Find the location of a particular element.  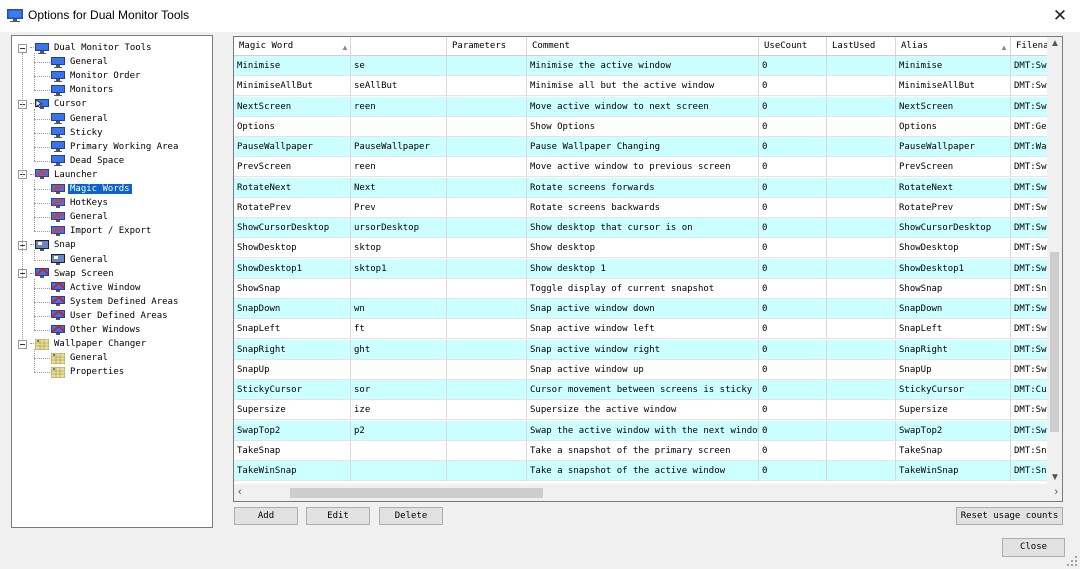

column-header-comment: Comment is located at coordinates (643, 46).